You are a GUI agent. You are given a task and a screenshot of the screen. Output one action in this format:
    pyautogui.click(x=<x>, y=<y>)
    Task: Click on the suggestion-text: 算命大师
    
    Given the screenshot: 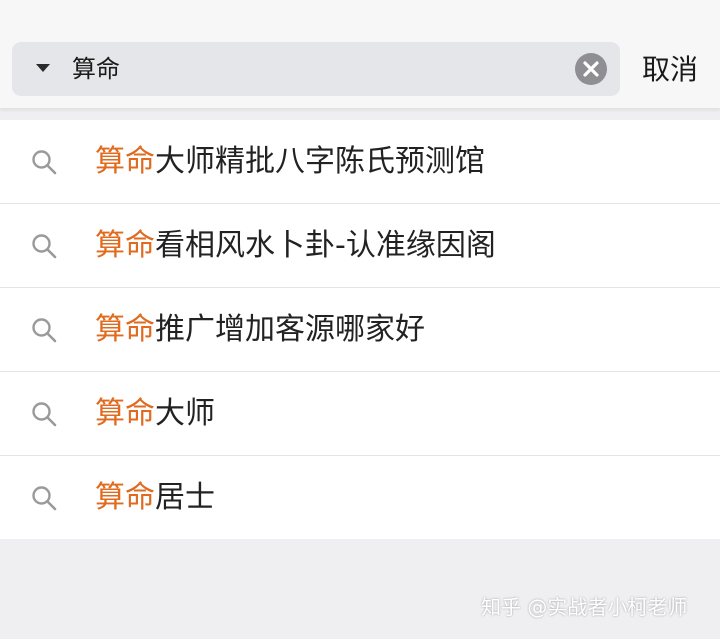 What is the action you would take?
    pyautogui.click(x=155, y=414)
    